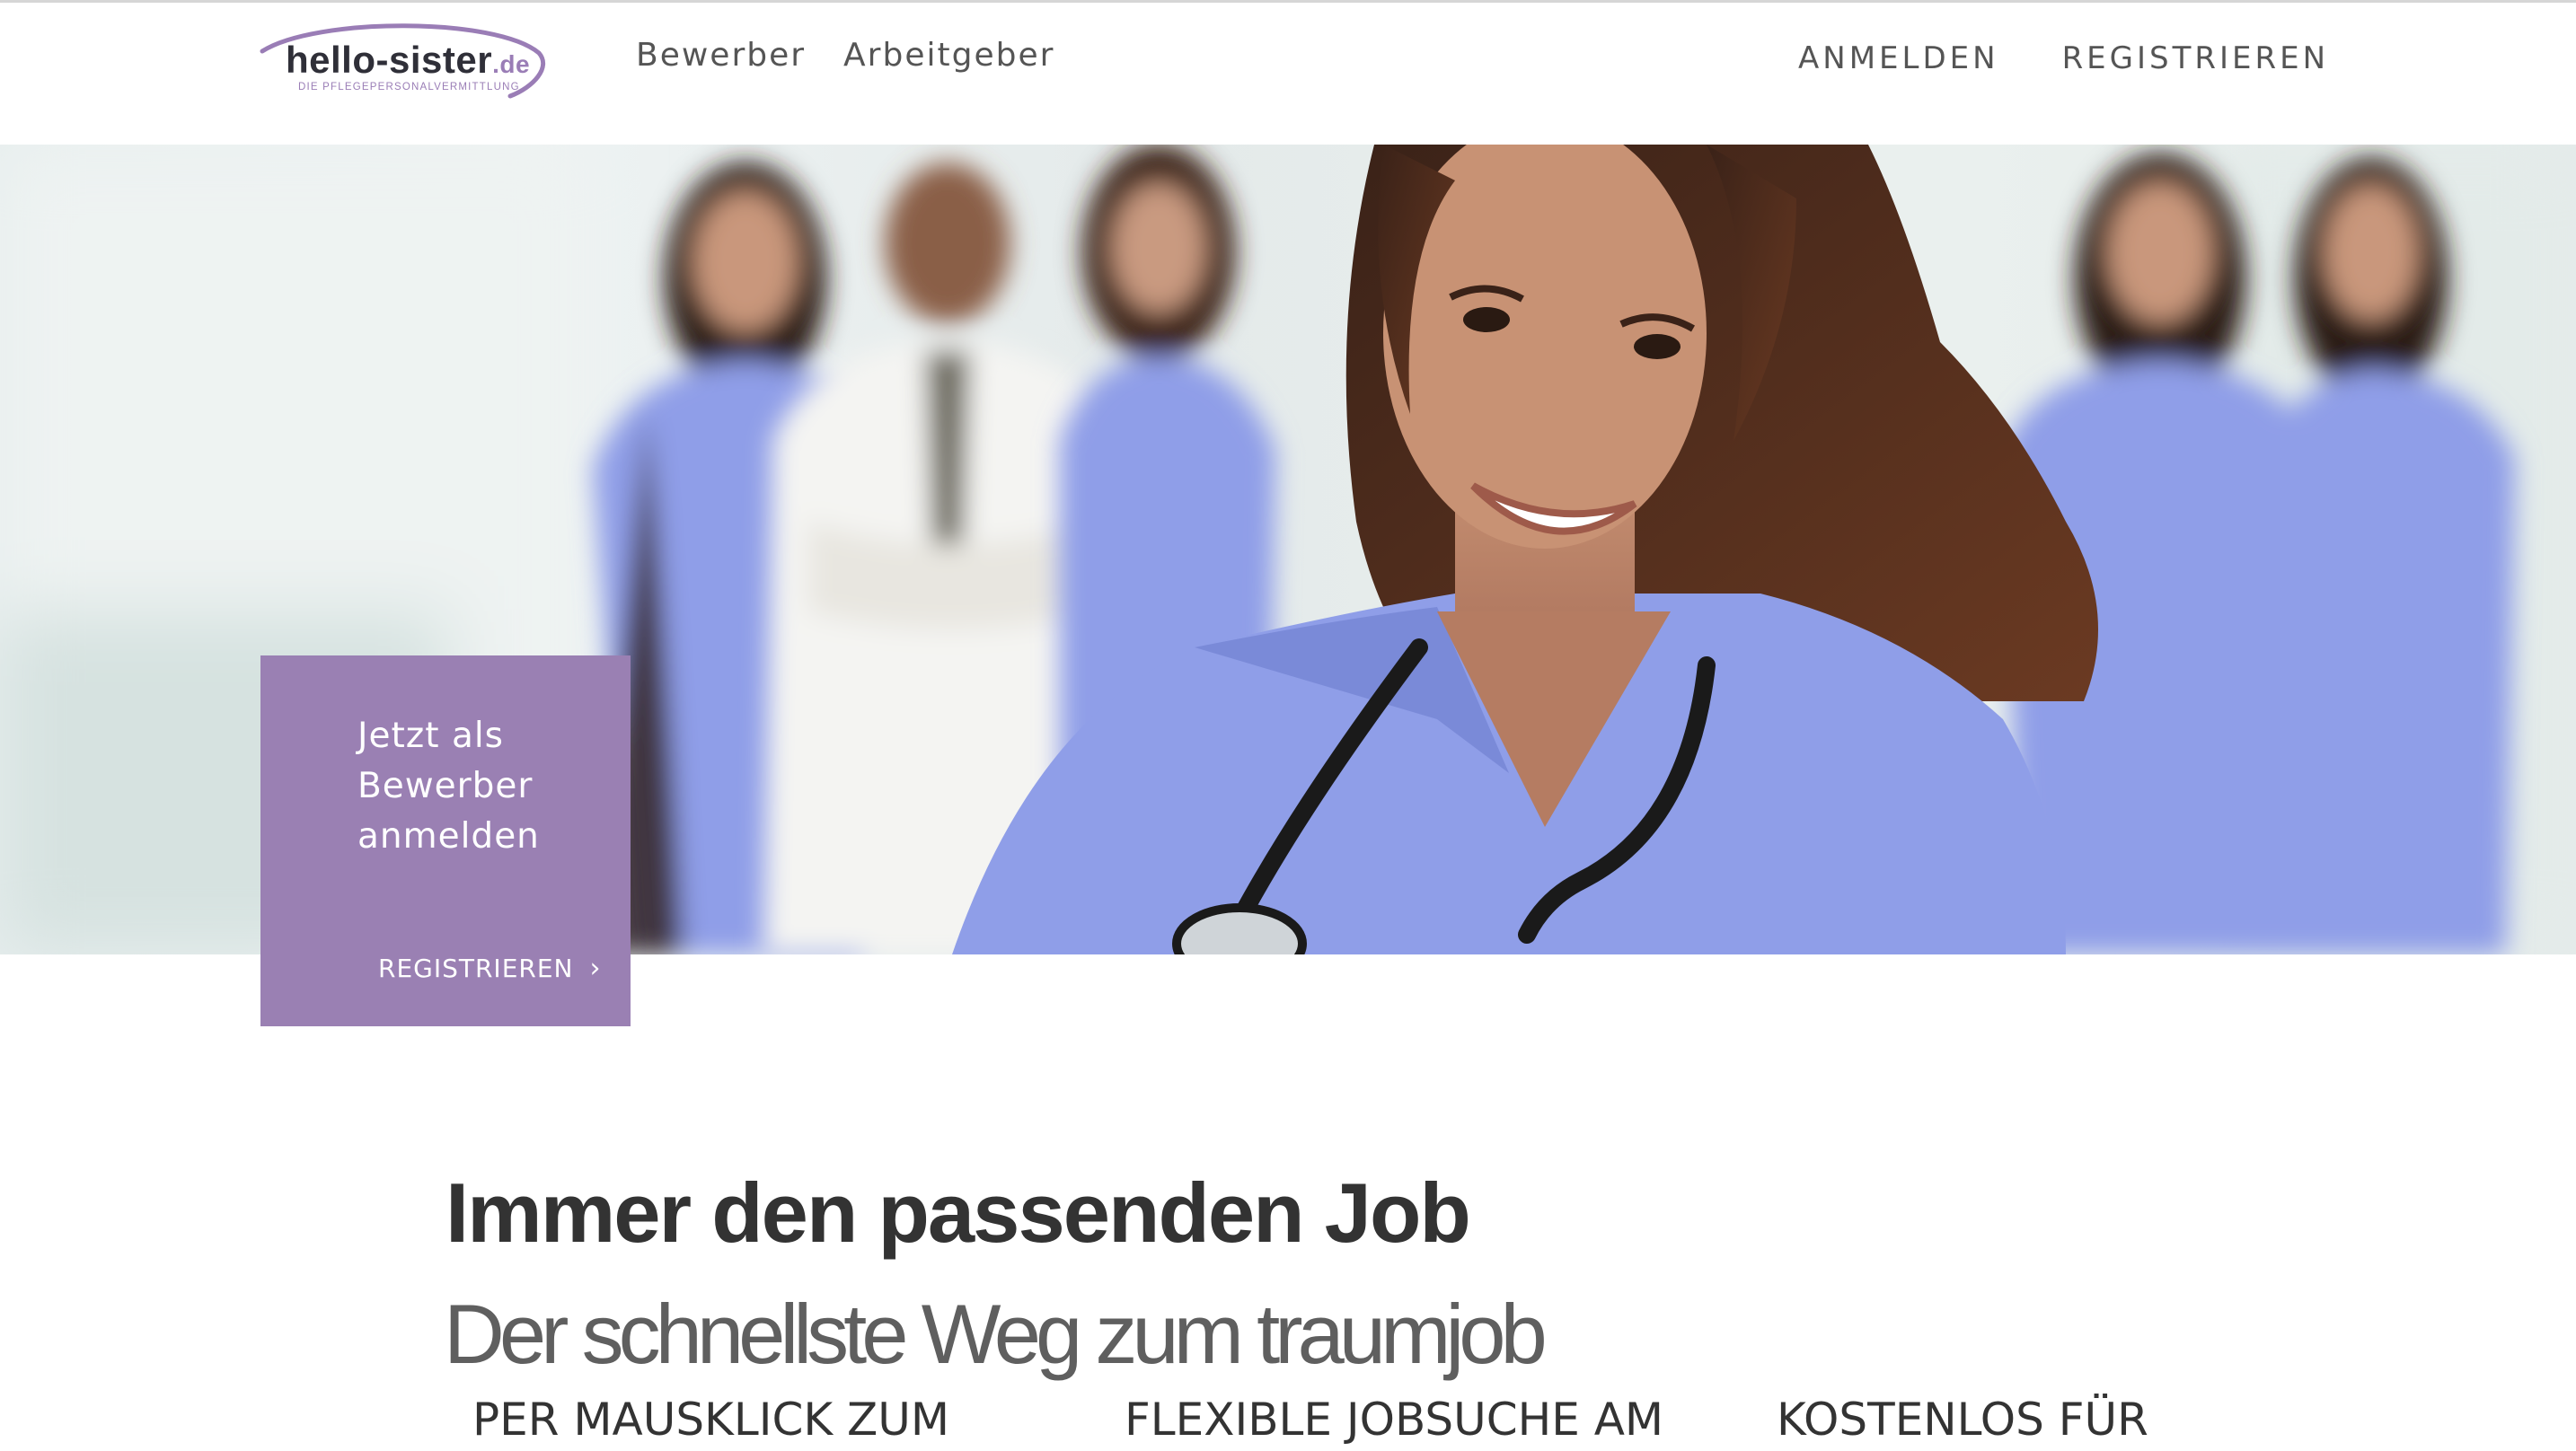 The width and height of the screenshot is (2576, 1451). What do you see at coordinates (996, 1334) in the screenshot?
I see `page-subheadline: Der schnellste Weg zum traumjob` at bounding box center [996, 1334].